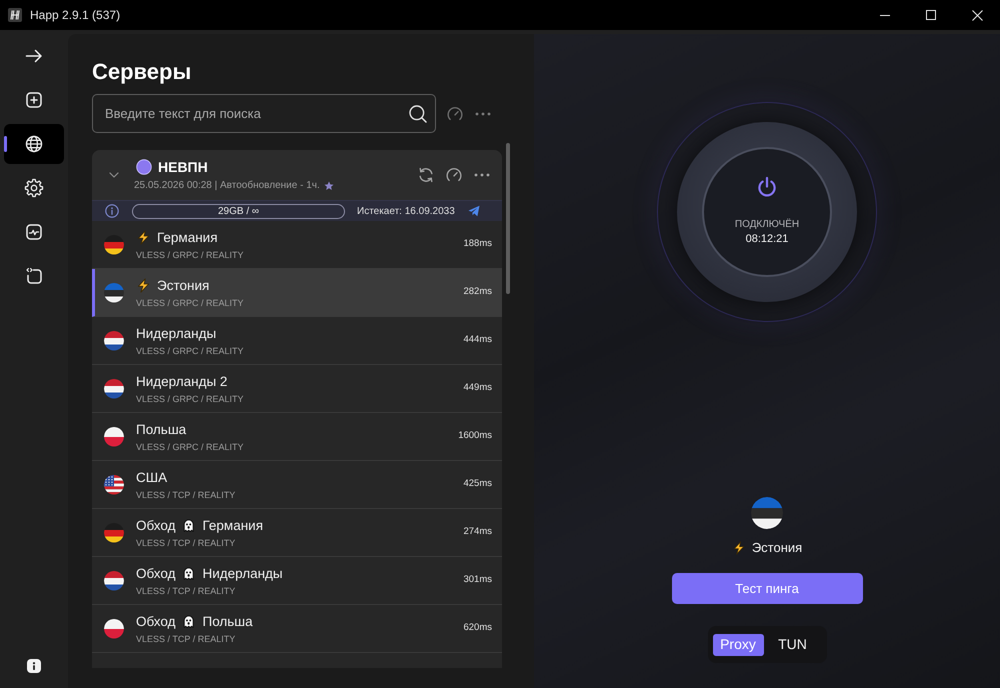 The height and width of the screenshot is (688, 1000). I want to click on paper-plane-icon, so click(474, 211).